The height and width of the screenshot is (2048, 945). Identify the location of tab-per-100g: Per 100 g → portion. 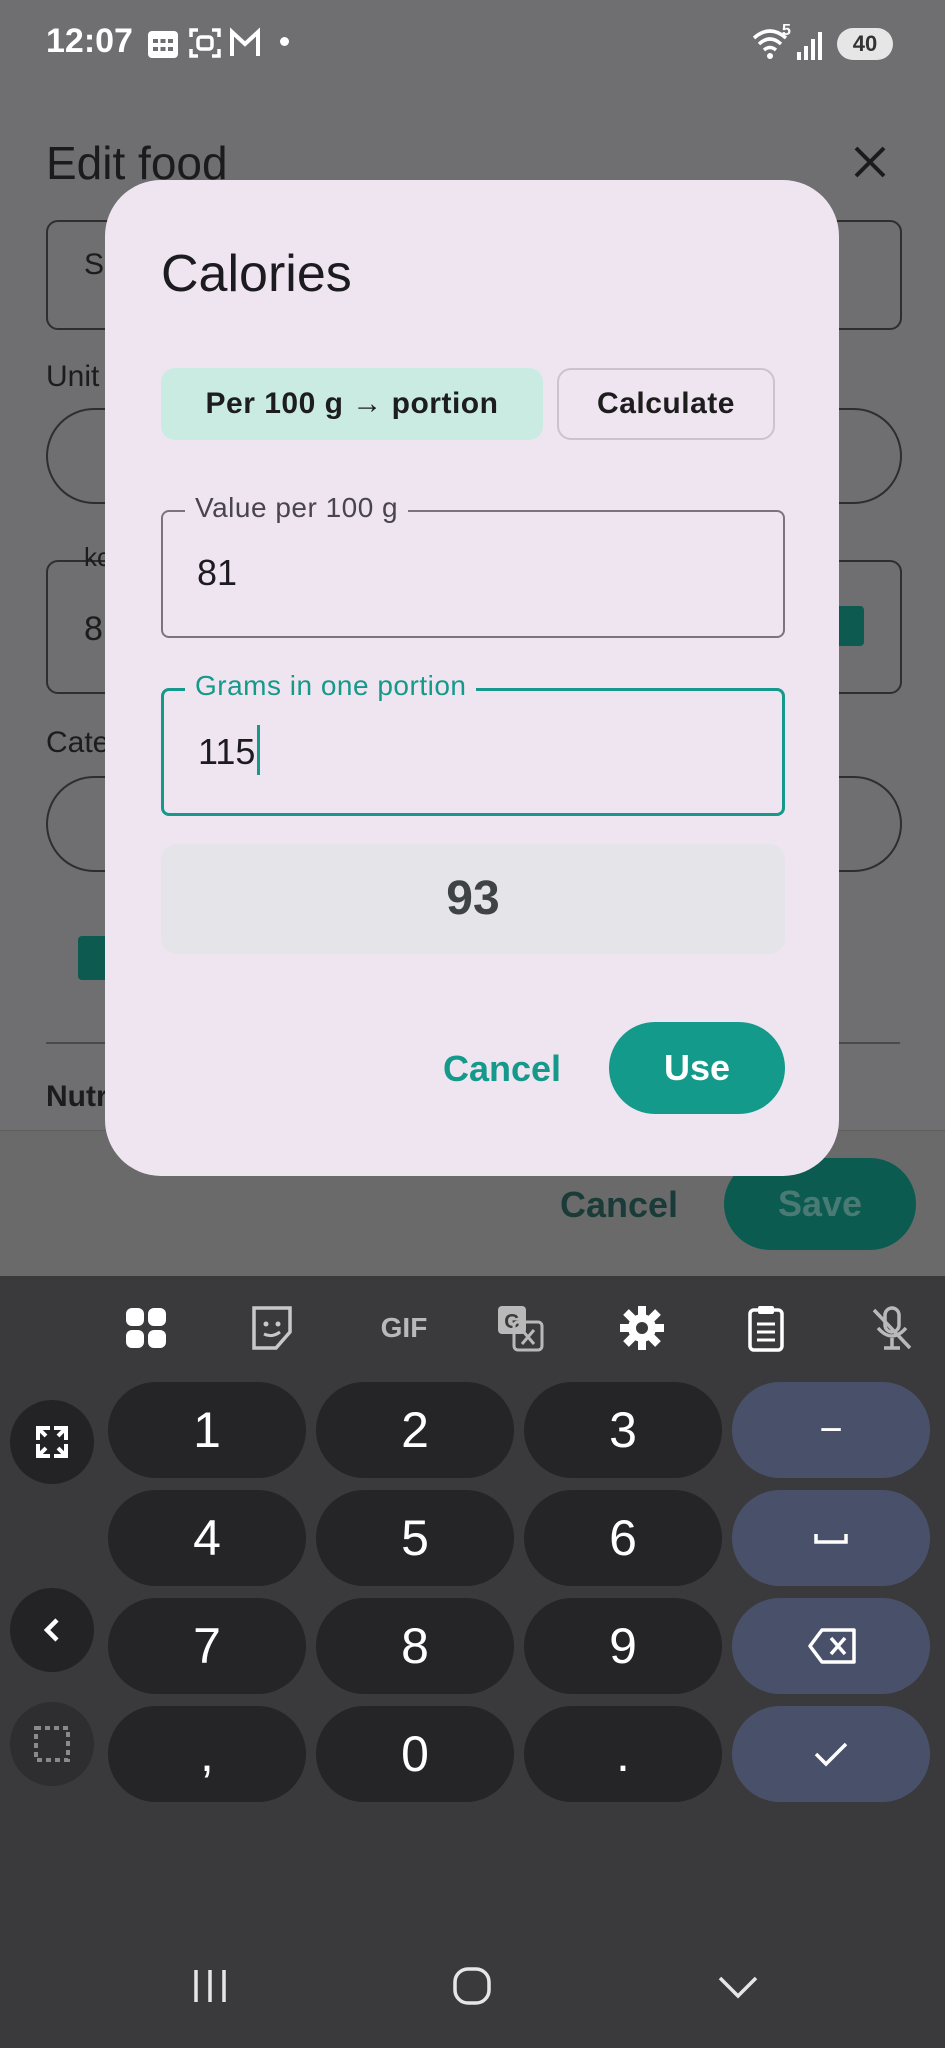
(352, 404).